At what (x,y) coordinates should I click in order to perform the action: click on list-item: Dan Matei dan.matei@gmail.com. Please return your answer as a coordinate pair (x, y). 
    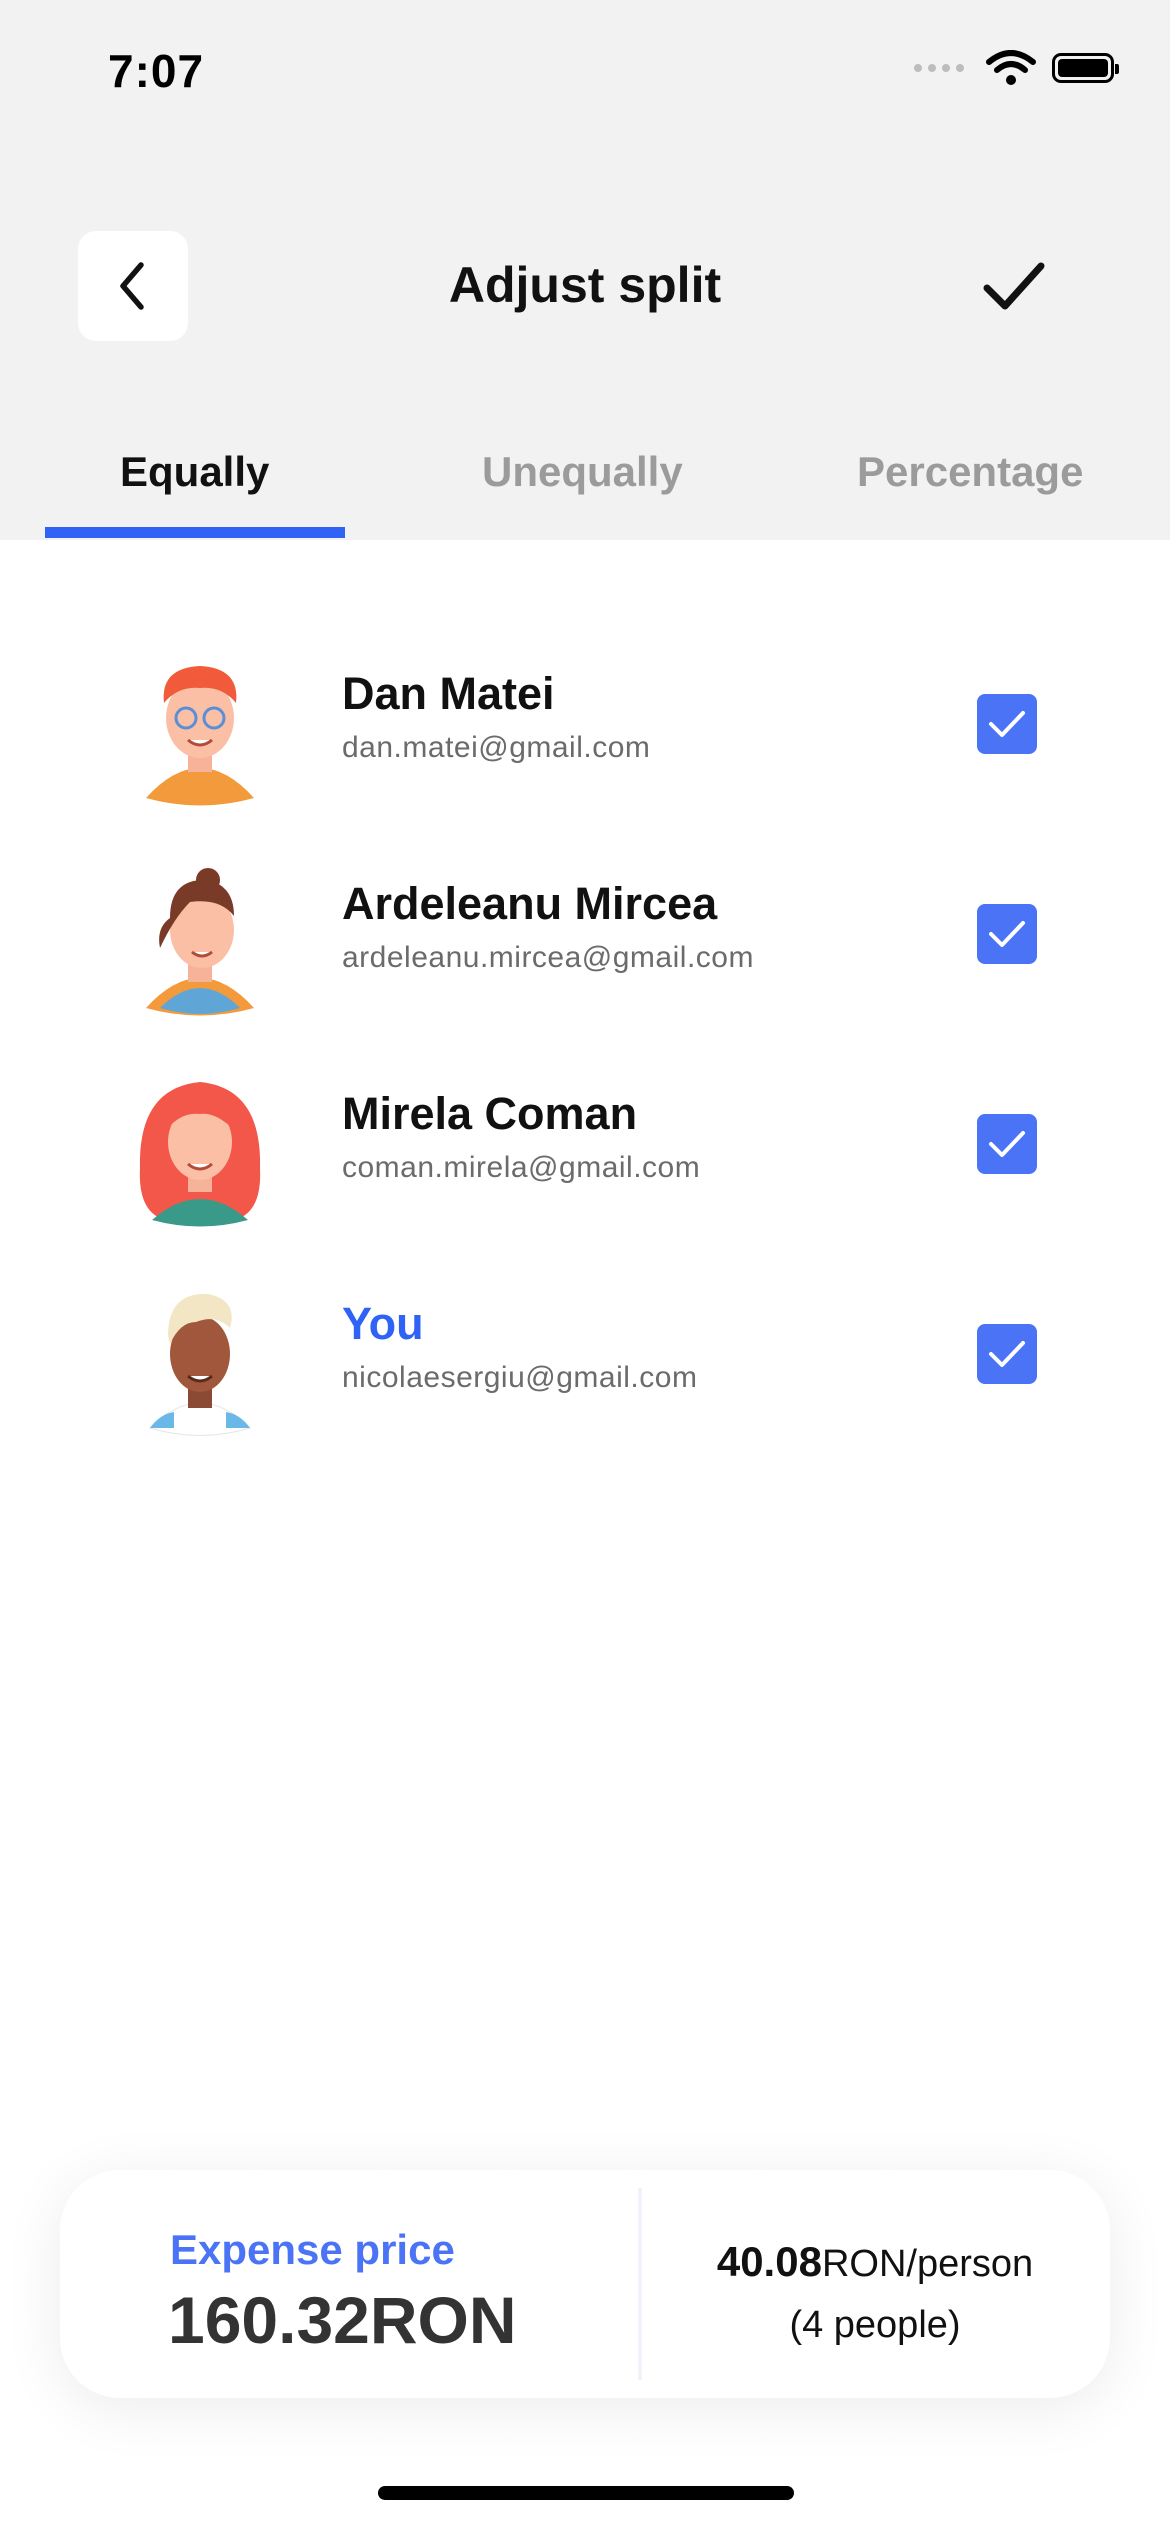
    Looking at the image, I should click on (585, 738).